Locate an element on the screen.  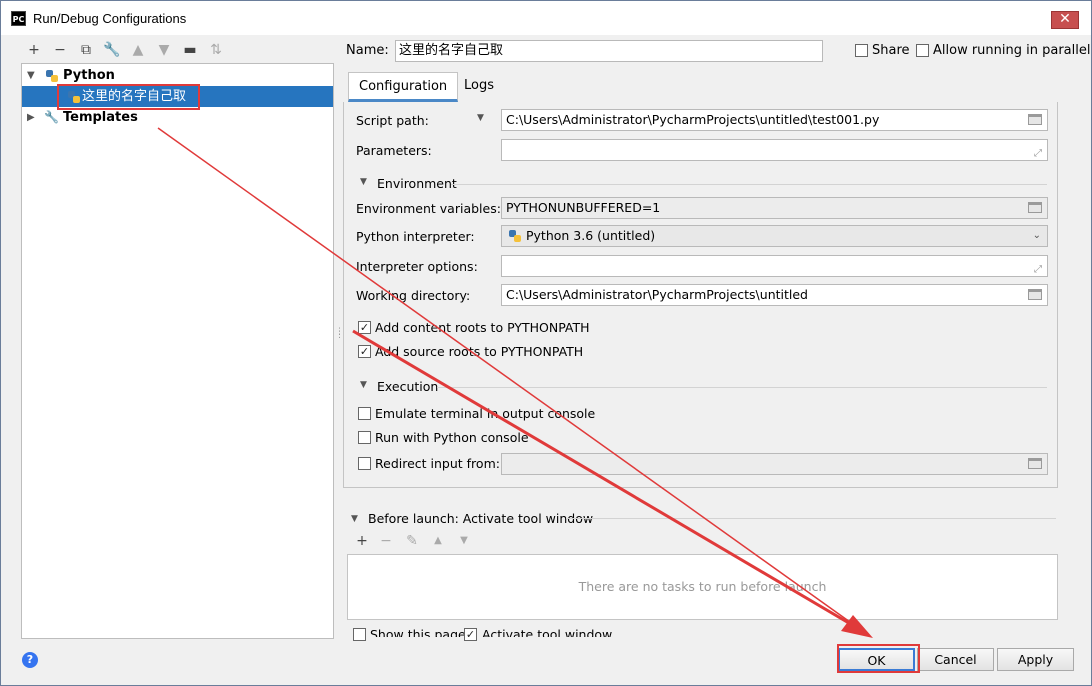
show-page-label: Show this page is located at coordinates (418, 632).